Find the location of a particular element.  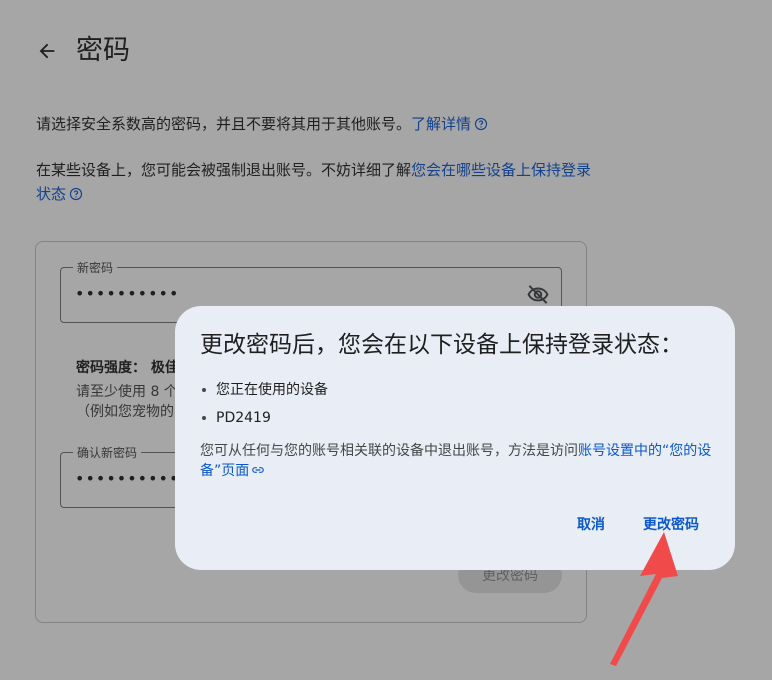

device-list: 您正在使用的设备 PD2419 is located at coordinates (264, 404).